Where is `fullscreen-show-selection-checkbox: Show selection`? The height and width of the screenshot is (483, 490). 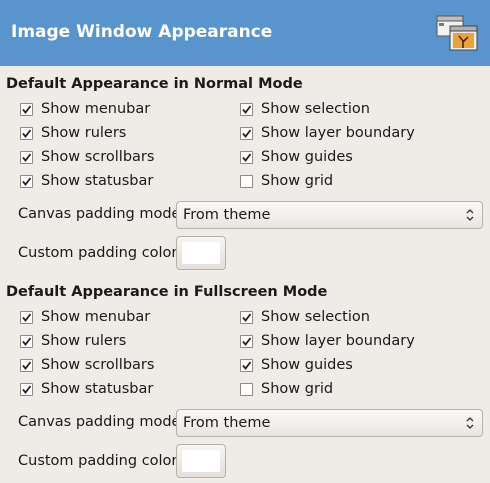 fullscreen-show-selection-checkbox: Show selection is located at coordinates (305, 317).